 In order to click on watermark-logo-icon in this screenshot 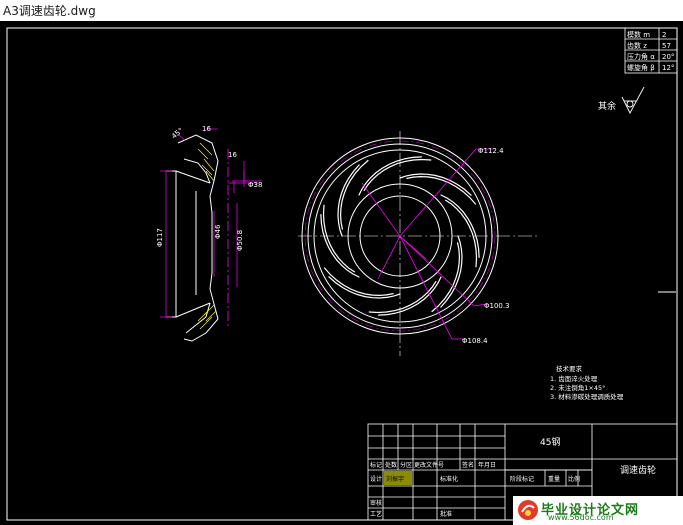, I will do `click(528, 510)`.